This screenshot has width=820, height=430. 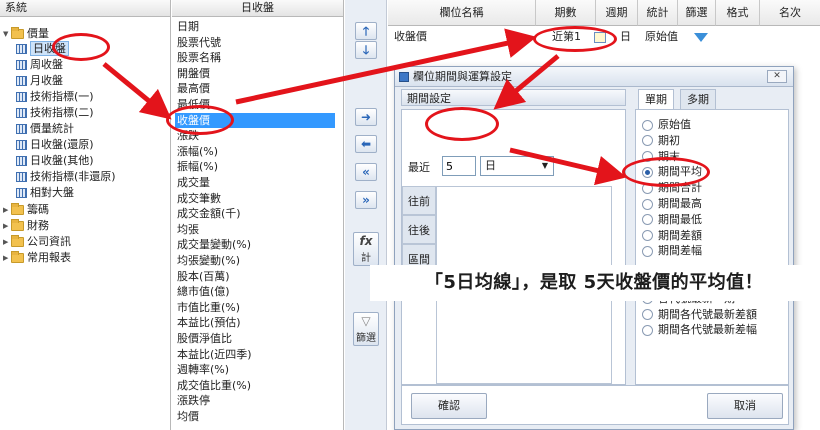 I want to click on confirm-button: 確認, so click(x=449, y=406).